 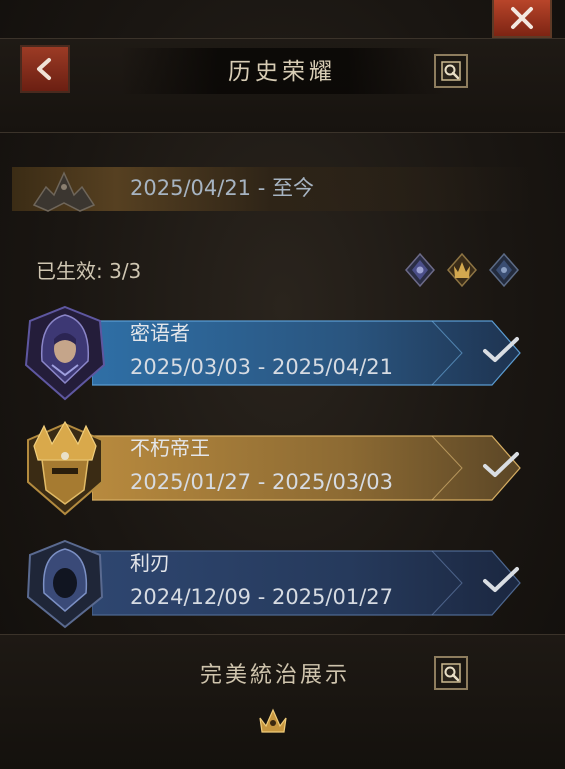 What do you see at coordinates (65, 584) in the screenshot?
I see `hooded-figure-portrait-icon` at bounding box center [65, 584].